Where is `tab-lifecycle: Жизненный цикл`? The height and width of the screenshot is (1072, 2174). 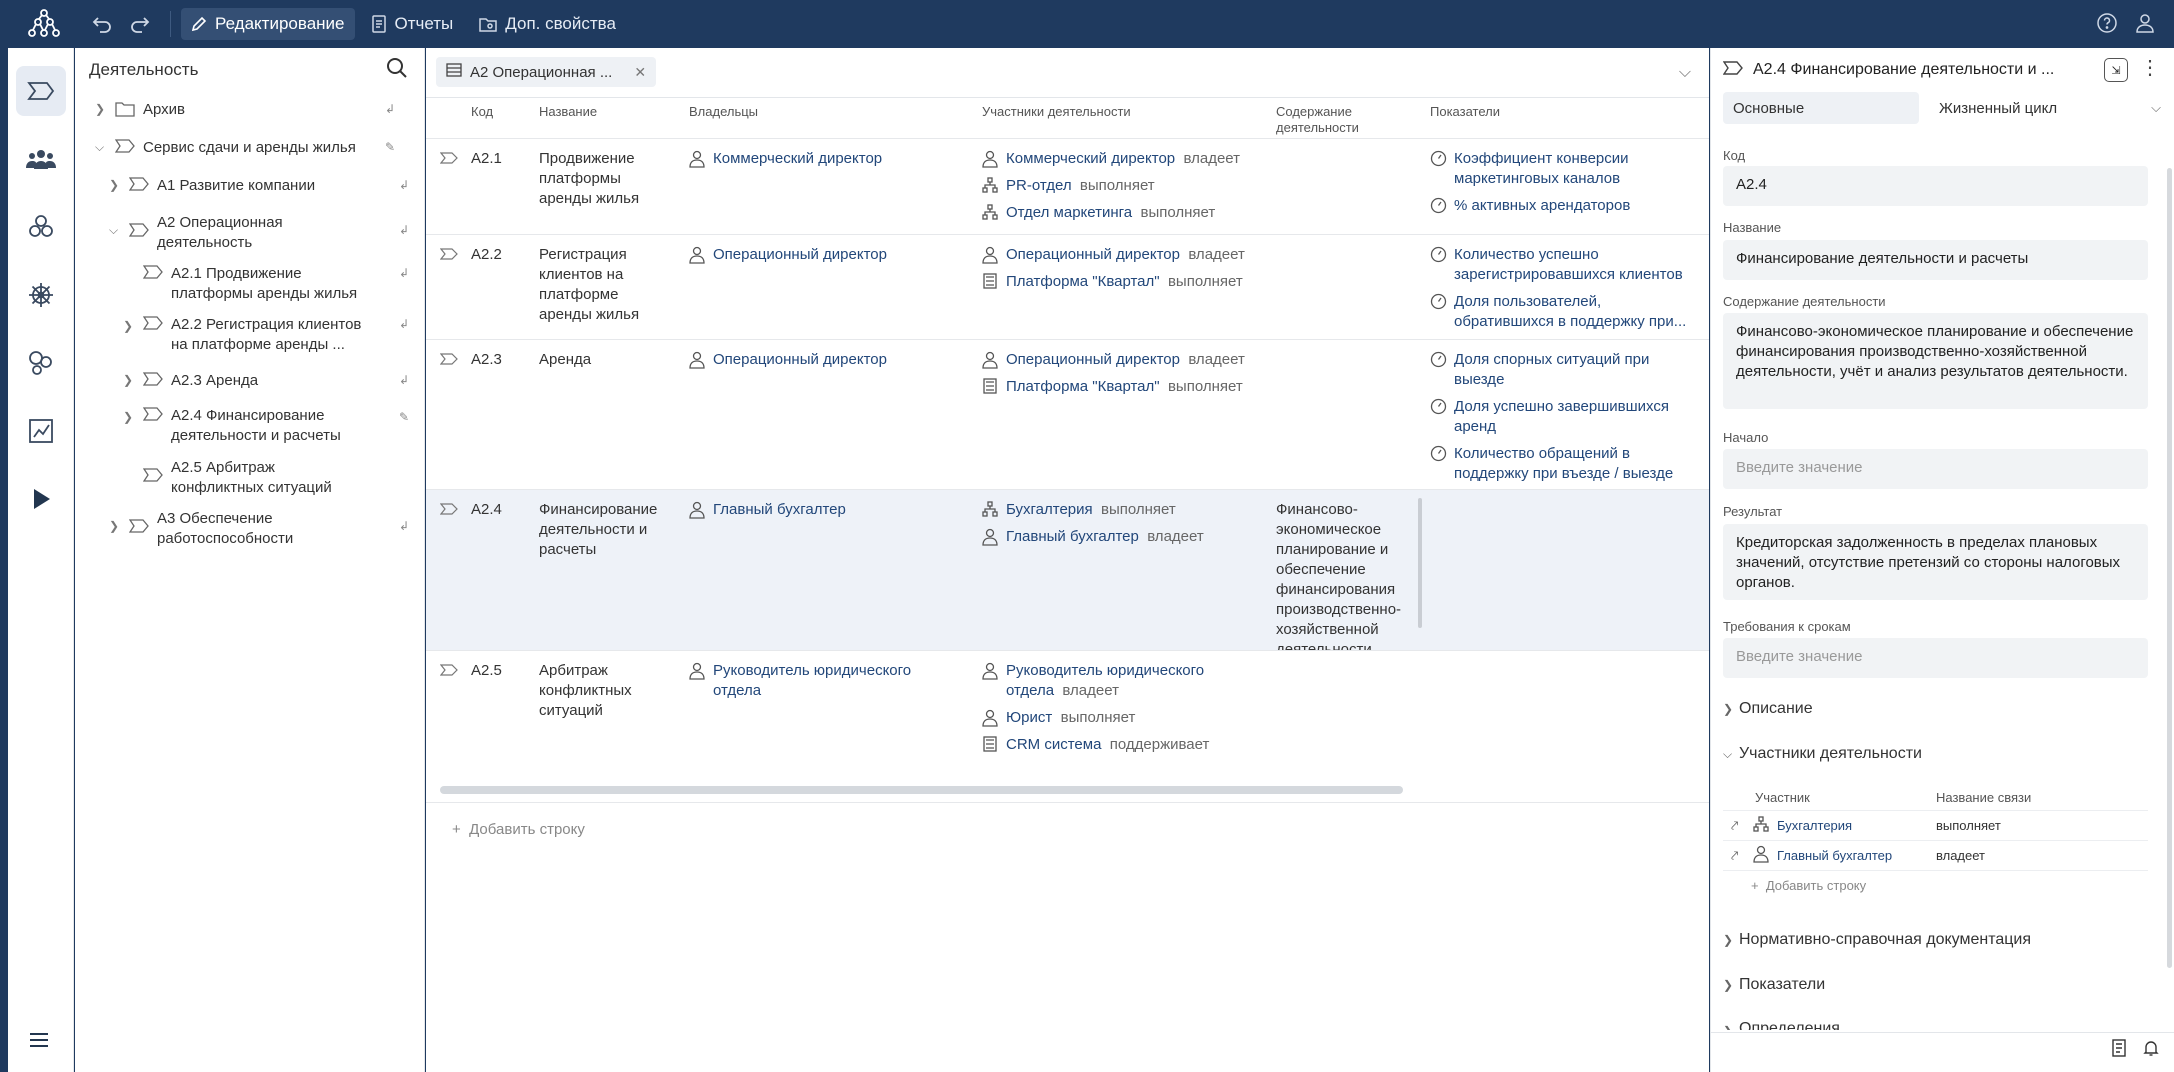
tab-lifecycle: Жизненный цикл is located at coordinates (1998, 108).